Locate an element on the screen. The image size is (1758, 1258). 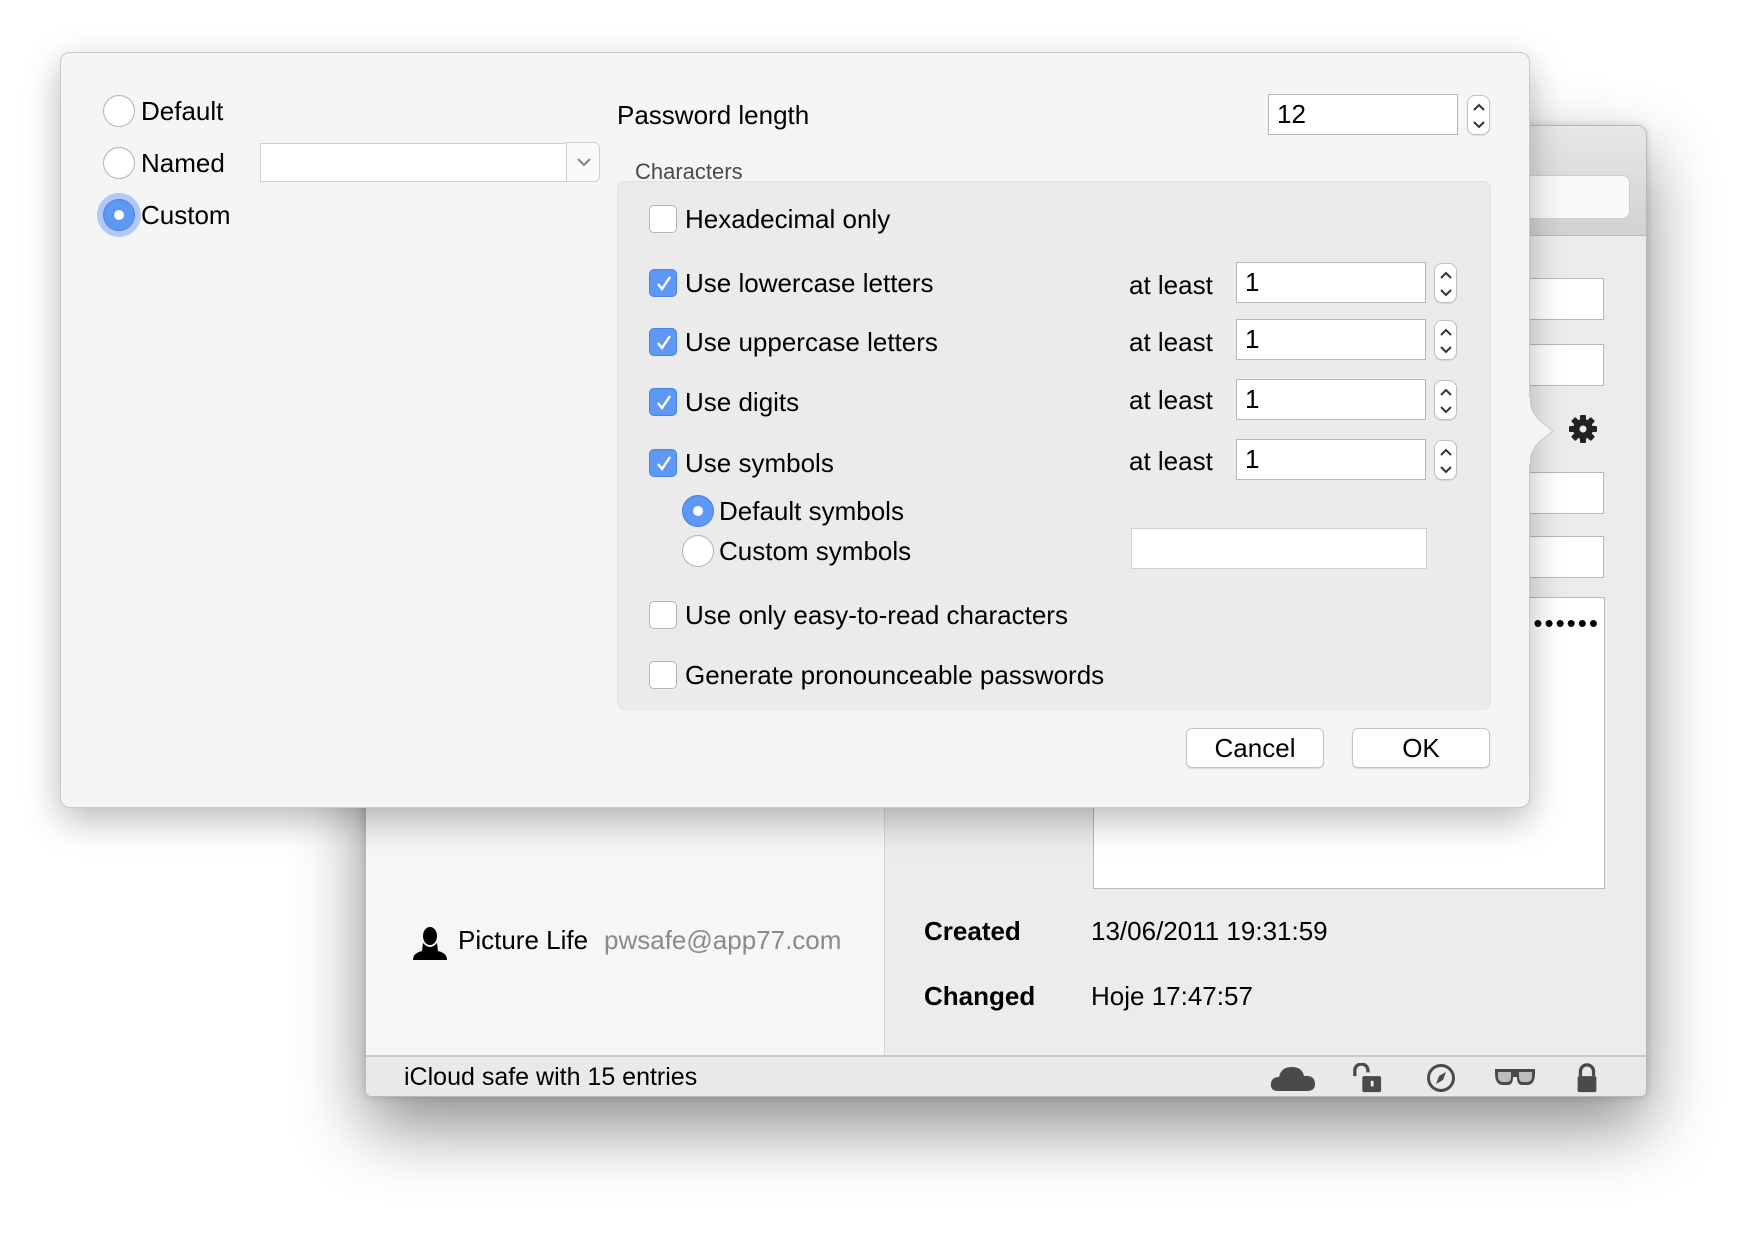
uppercase-label: Use uppercase letters is located at coordinates (811, 342).